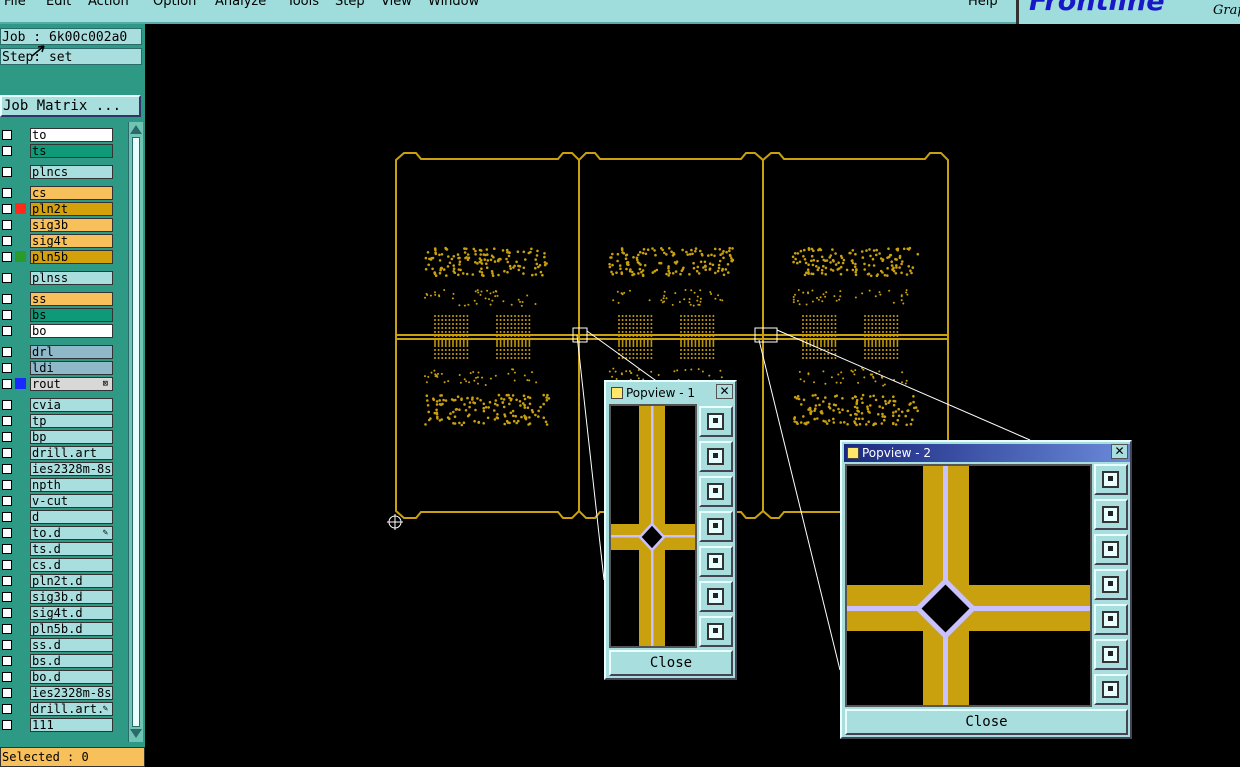 Image resolution: width=1240 pixels, height=767 pixels. I want to click on layer-name: to.d ✎, so click(71, 533).